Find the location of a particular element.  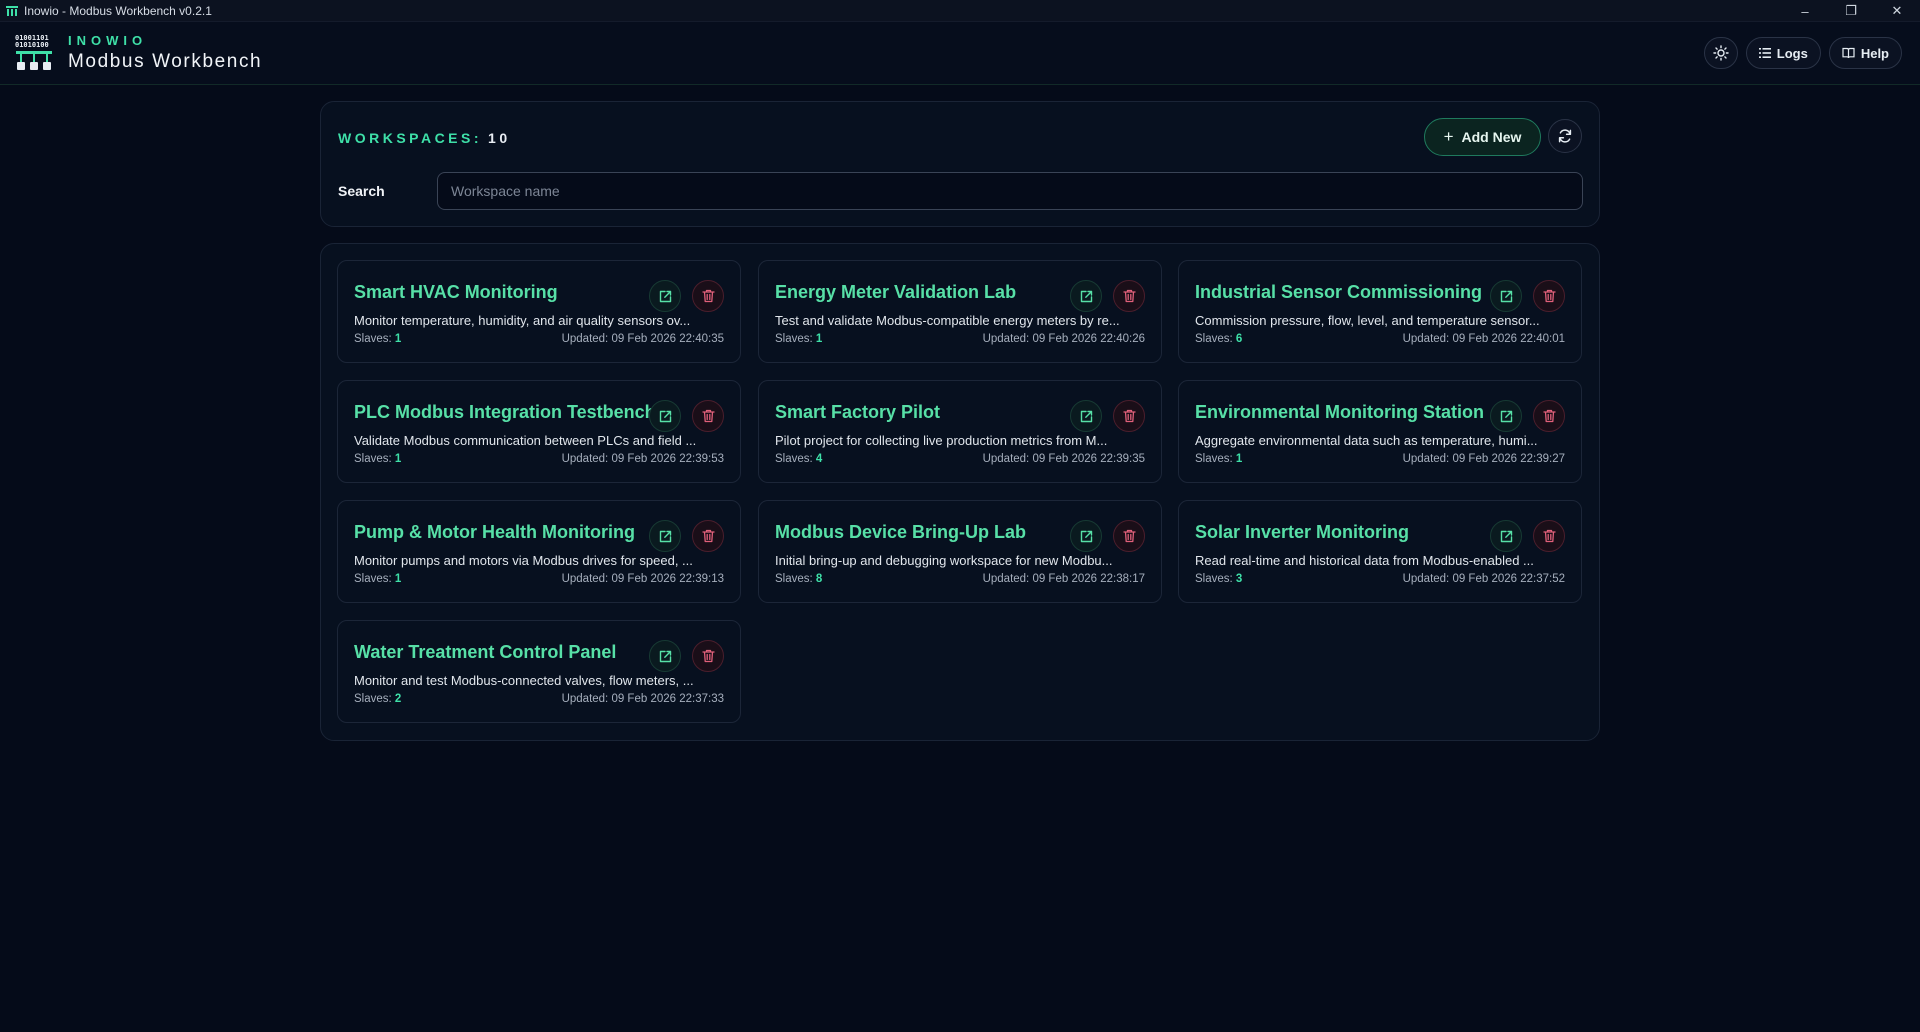

workspace-card-title: Industrial Sensor Commissioning is located at coordinates (1338, 292).